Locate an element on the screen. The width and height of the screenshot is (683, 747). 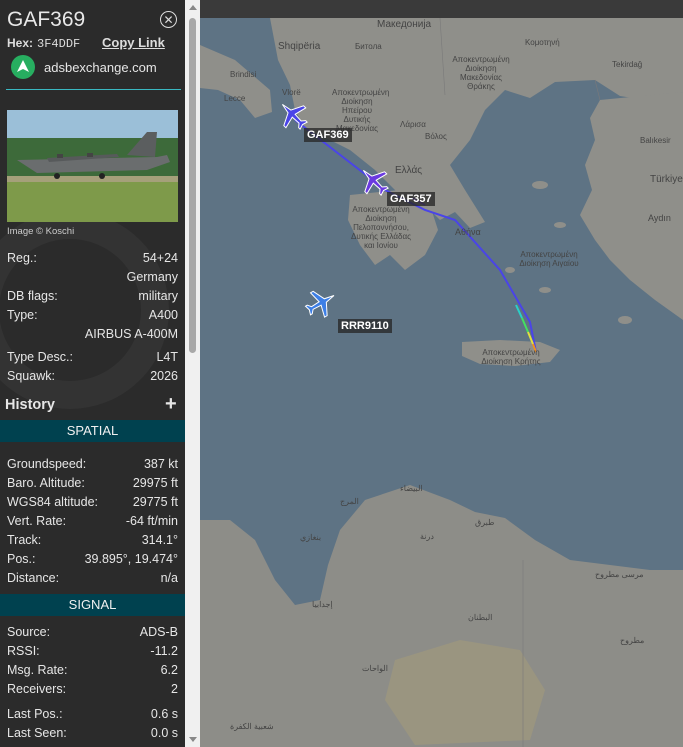
map-place-label: Αθήνα is located at coordinates (468, 232).